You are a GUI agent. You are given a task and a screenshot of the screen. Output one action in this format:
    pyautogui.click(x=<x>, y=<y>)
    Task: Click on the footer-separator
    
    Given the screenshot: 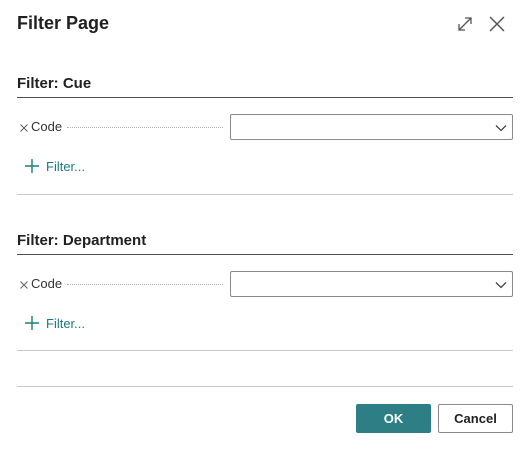 What is the action you would take?
    pyautogui.click(x=265, y=386)
    